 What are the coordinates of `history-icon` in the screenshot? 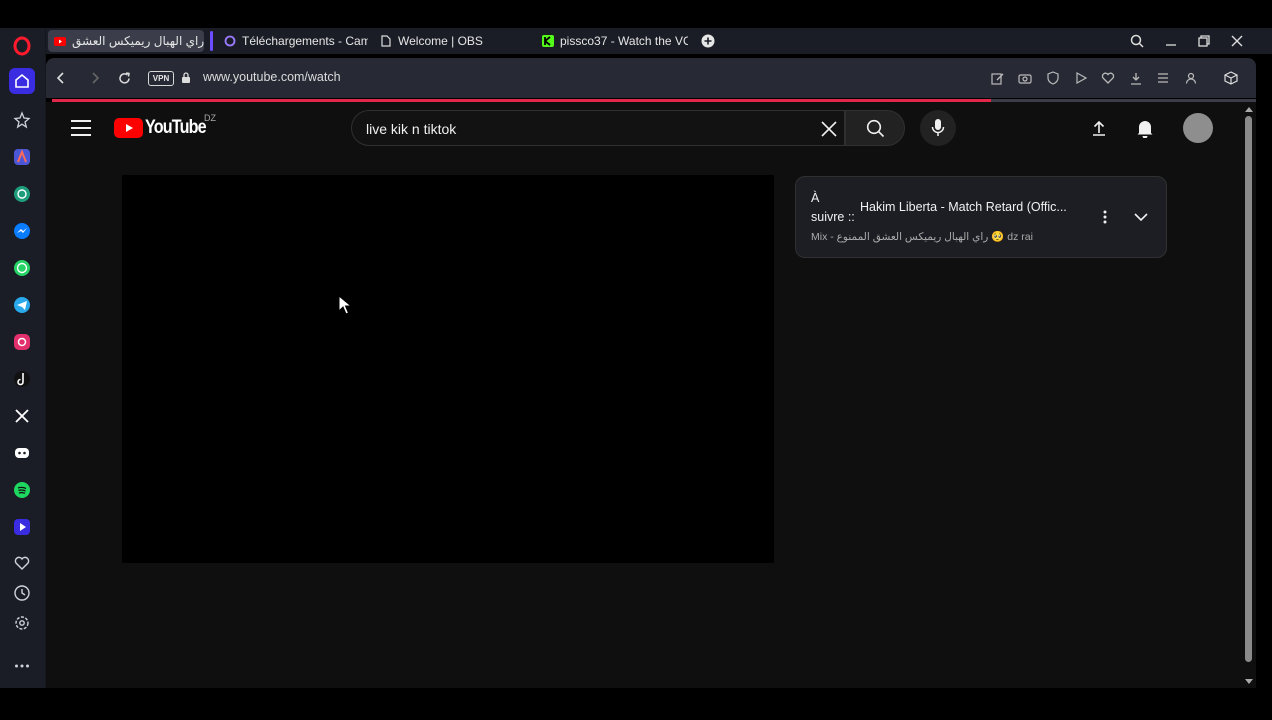 It's located at (22, 593).